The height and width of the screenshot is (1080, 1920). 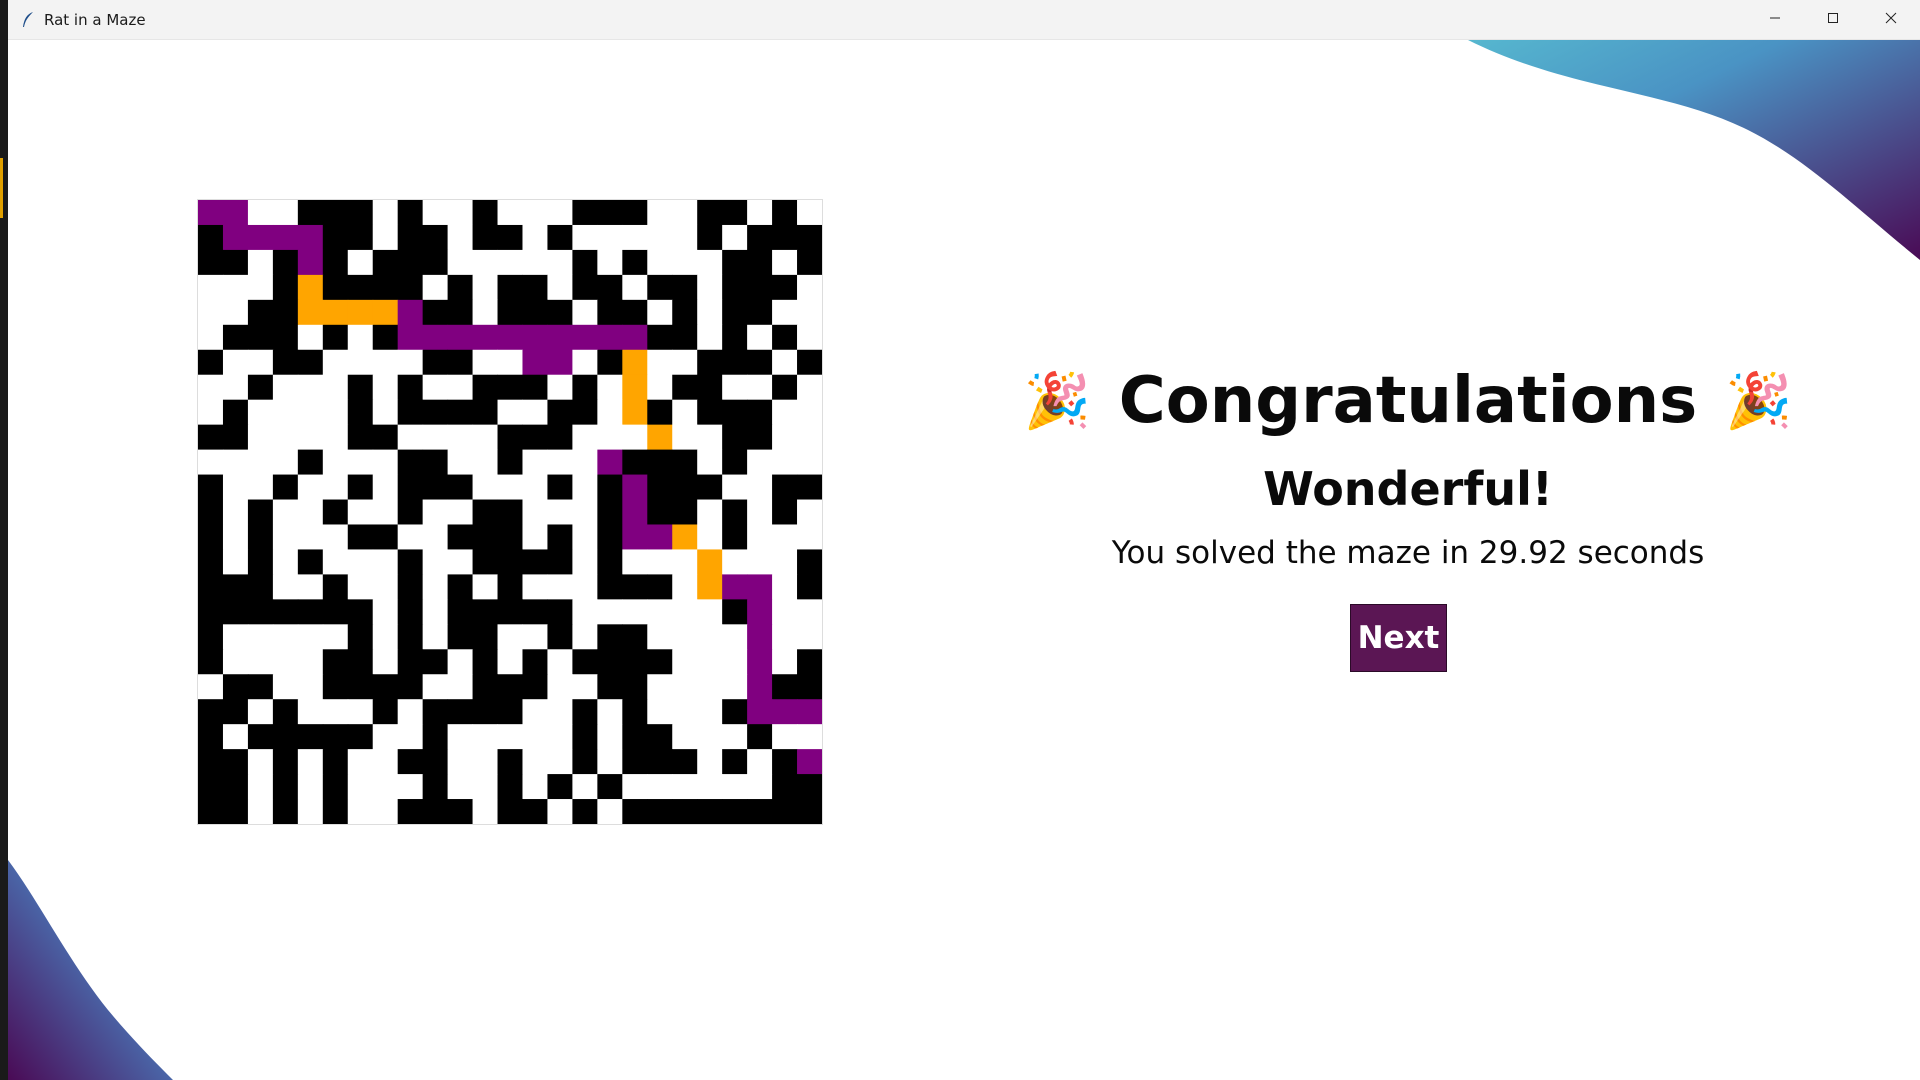 What do you see at coordinates (1775, 19) in the screenshot?
I see `minimize-button` at bounding box center [1775, 19].